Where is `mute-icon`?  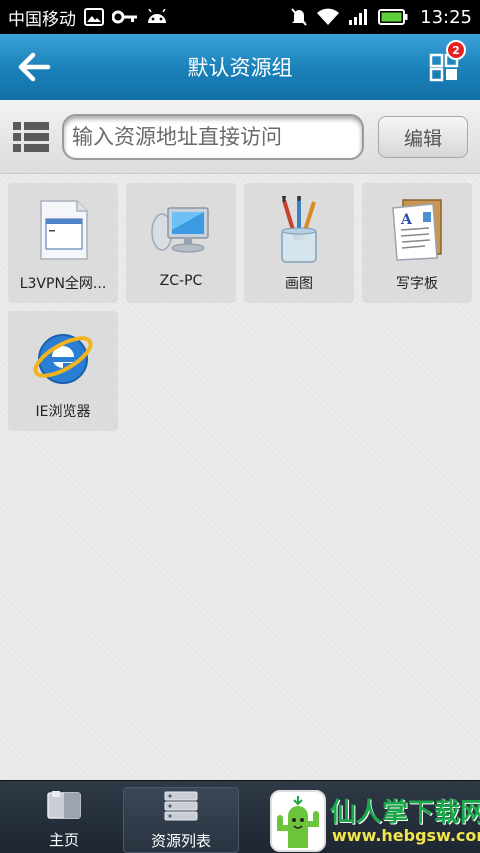
mute-icon is located at coordinates (299, 17).